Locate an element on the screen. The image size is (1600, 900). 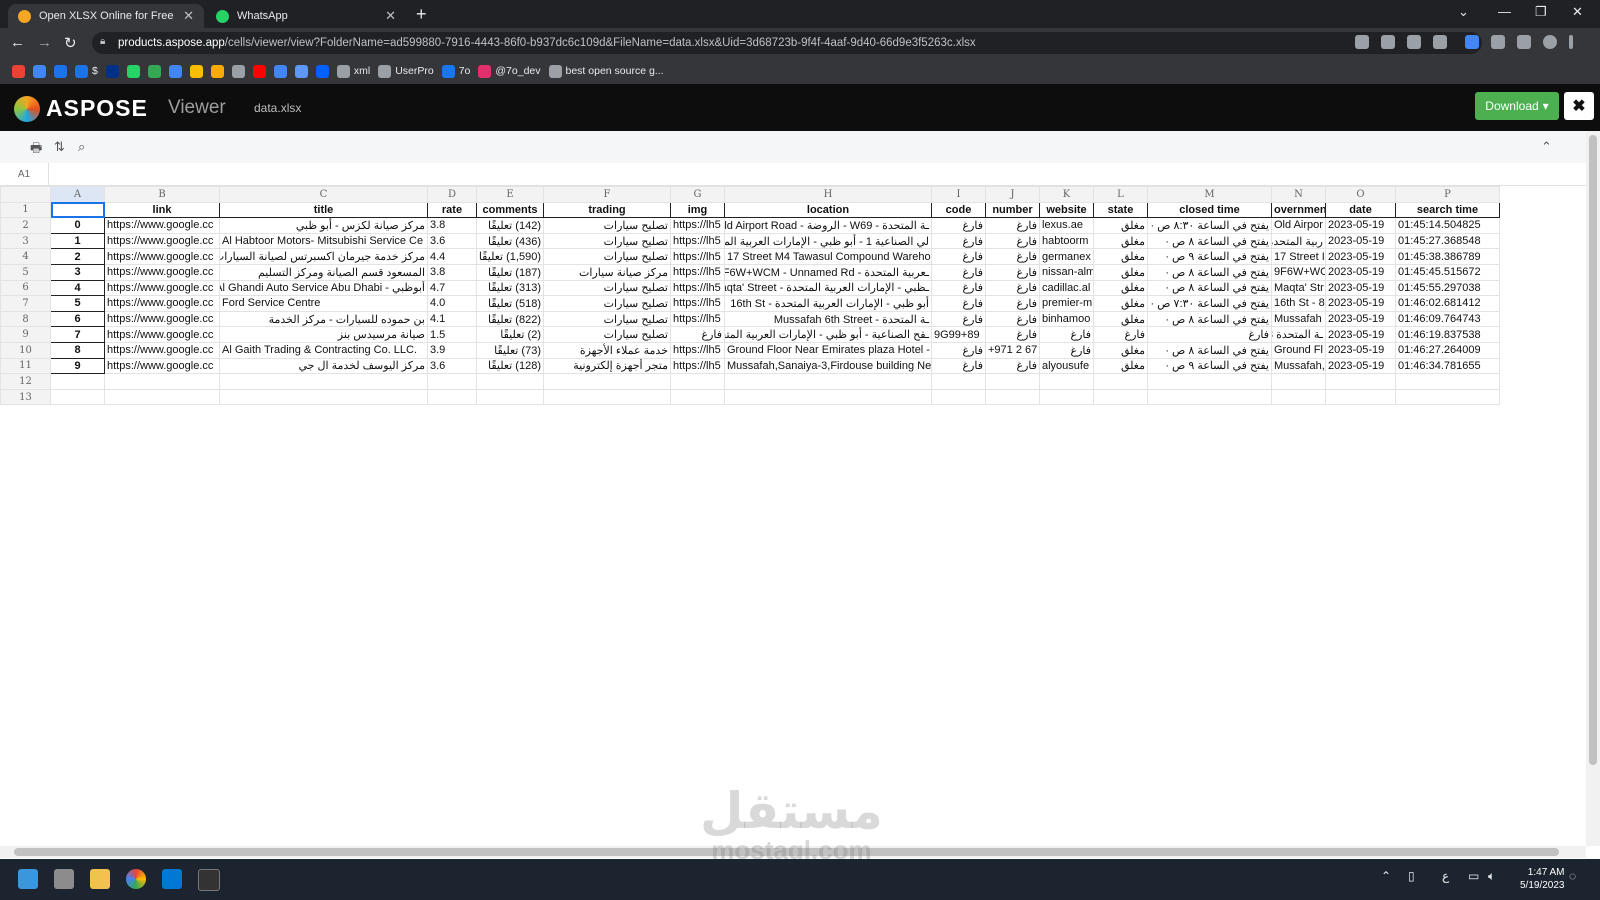
row-header: 10 is located at coordinates (25, 350).